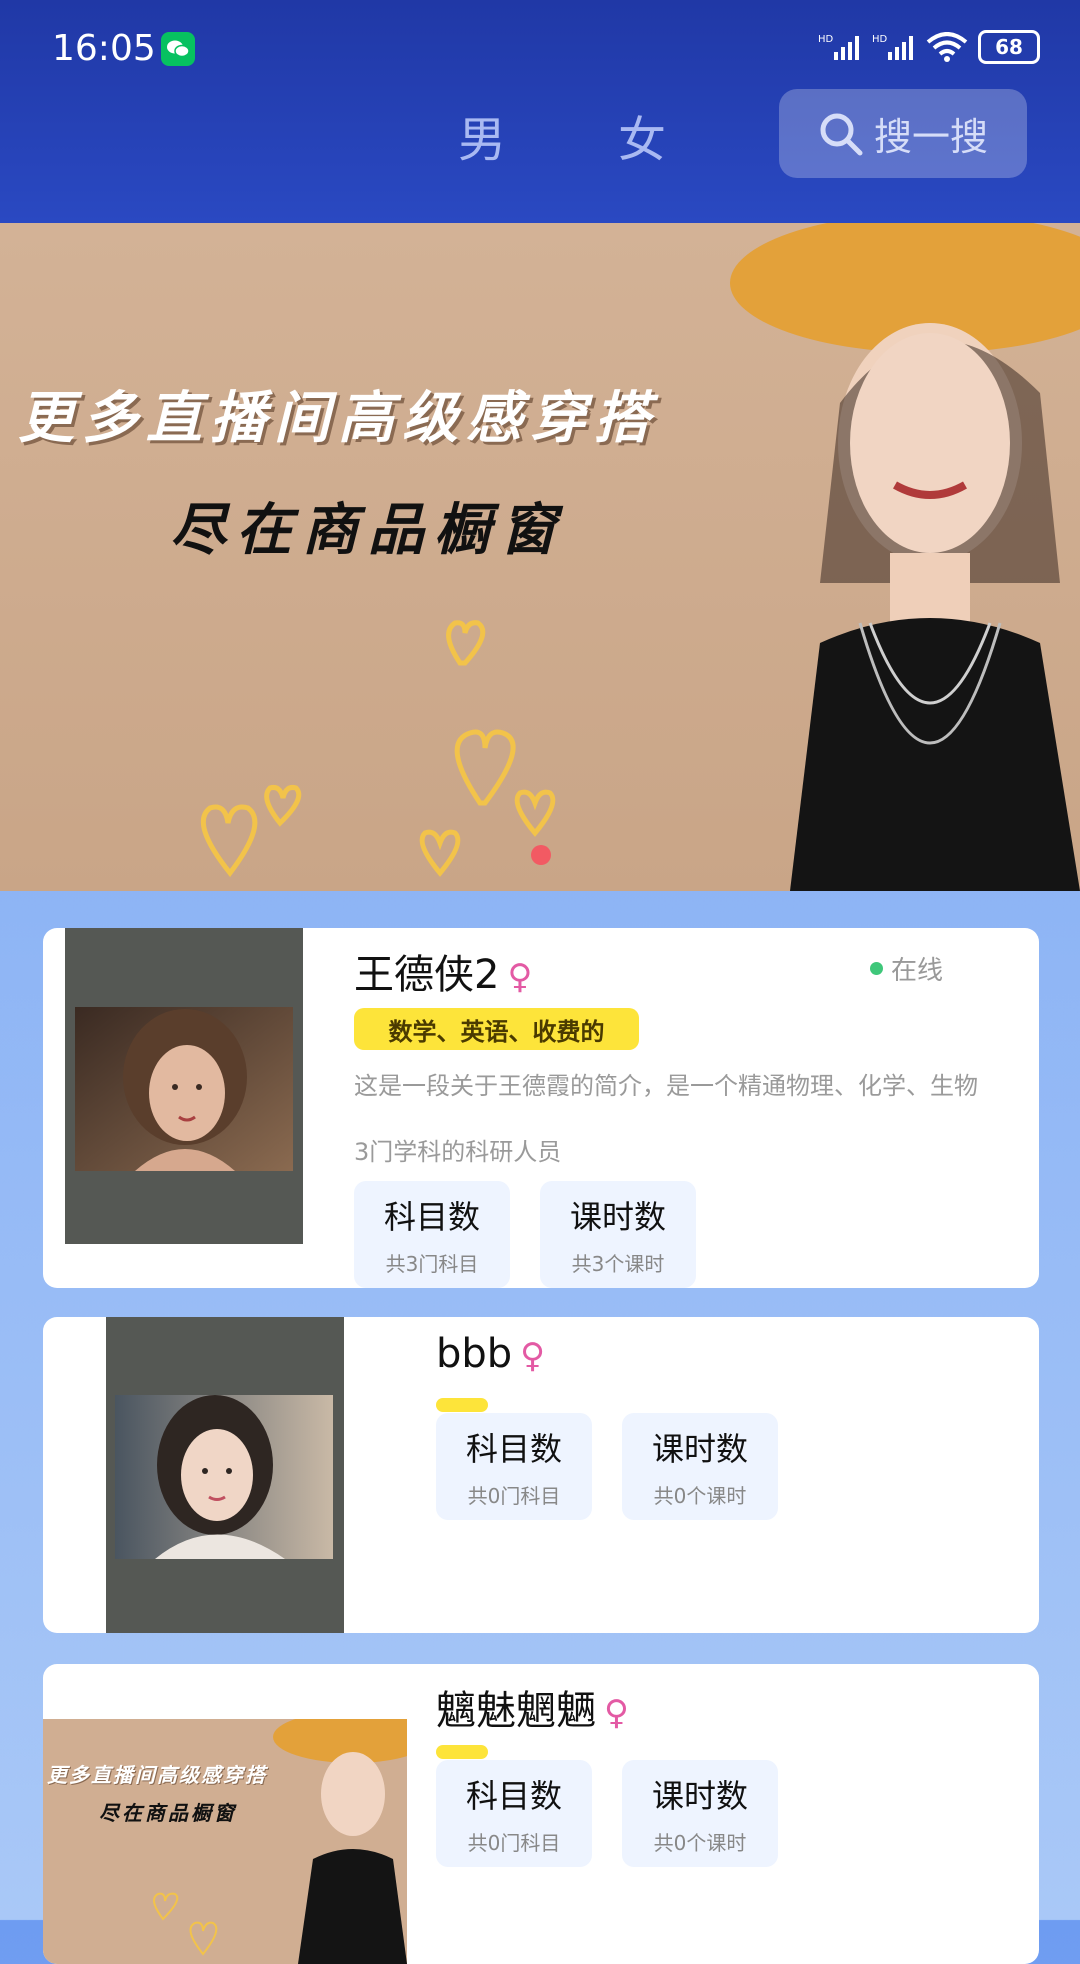  Describe the element at coordinates (338, 418) in the screenshot. I see `banner-headline: 更多直播间高级感穿搭` at that location.